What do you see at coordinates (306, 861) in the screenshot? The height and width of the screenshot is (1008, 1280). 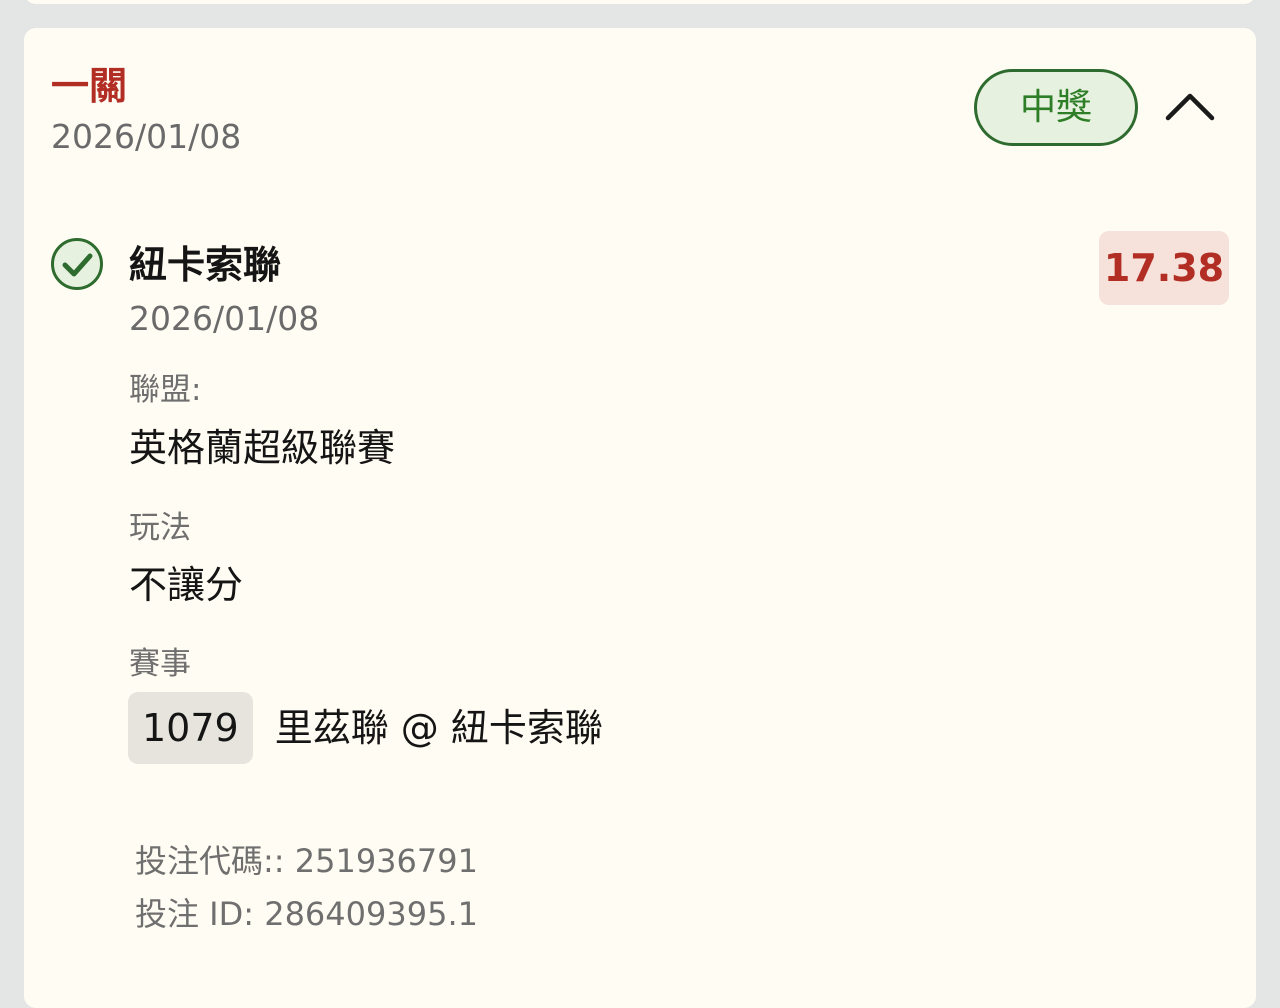 I see `bet-code: 投注代碼:: 251936791` at bounding box center [306, 861].